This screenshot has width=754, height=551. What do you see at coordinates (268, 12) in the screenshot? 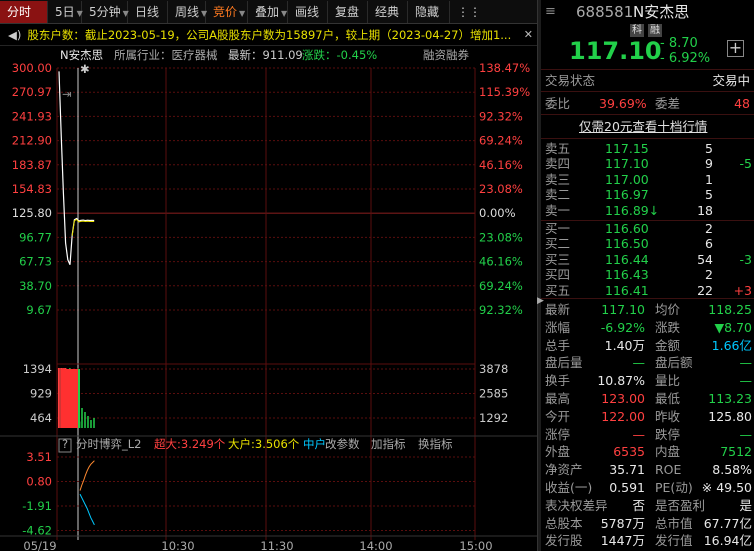
I see `tab-6: 叠加 ▼` at bounding box center [268, 12].